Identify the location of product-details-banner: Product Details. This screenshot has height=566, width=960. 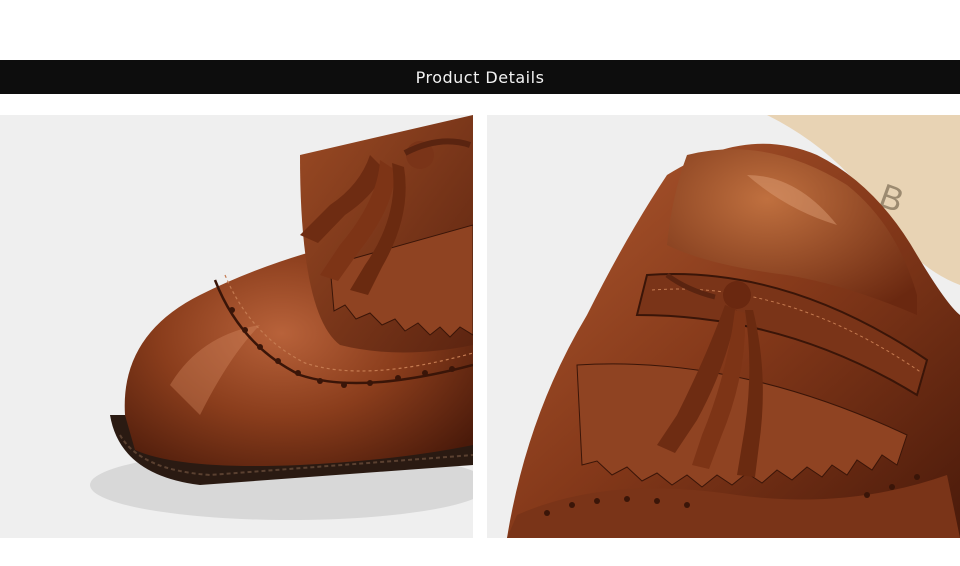
(480, 77).